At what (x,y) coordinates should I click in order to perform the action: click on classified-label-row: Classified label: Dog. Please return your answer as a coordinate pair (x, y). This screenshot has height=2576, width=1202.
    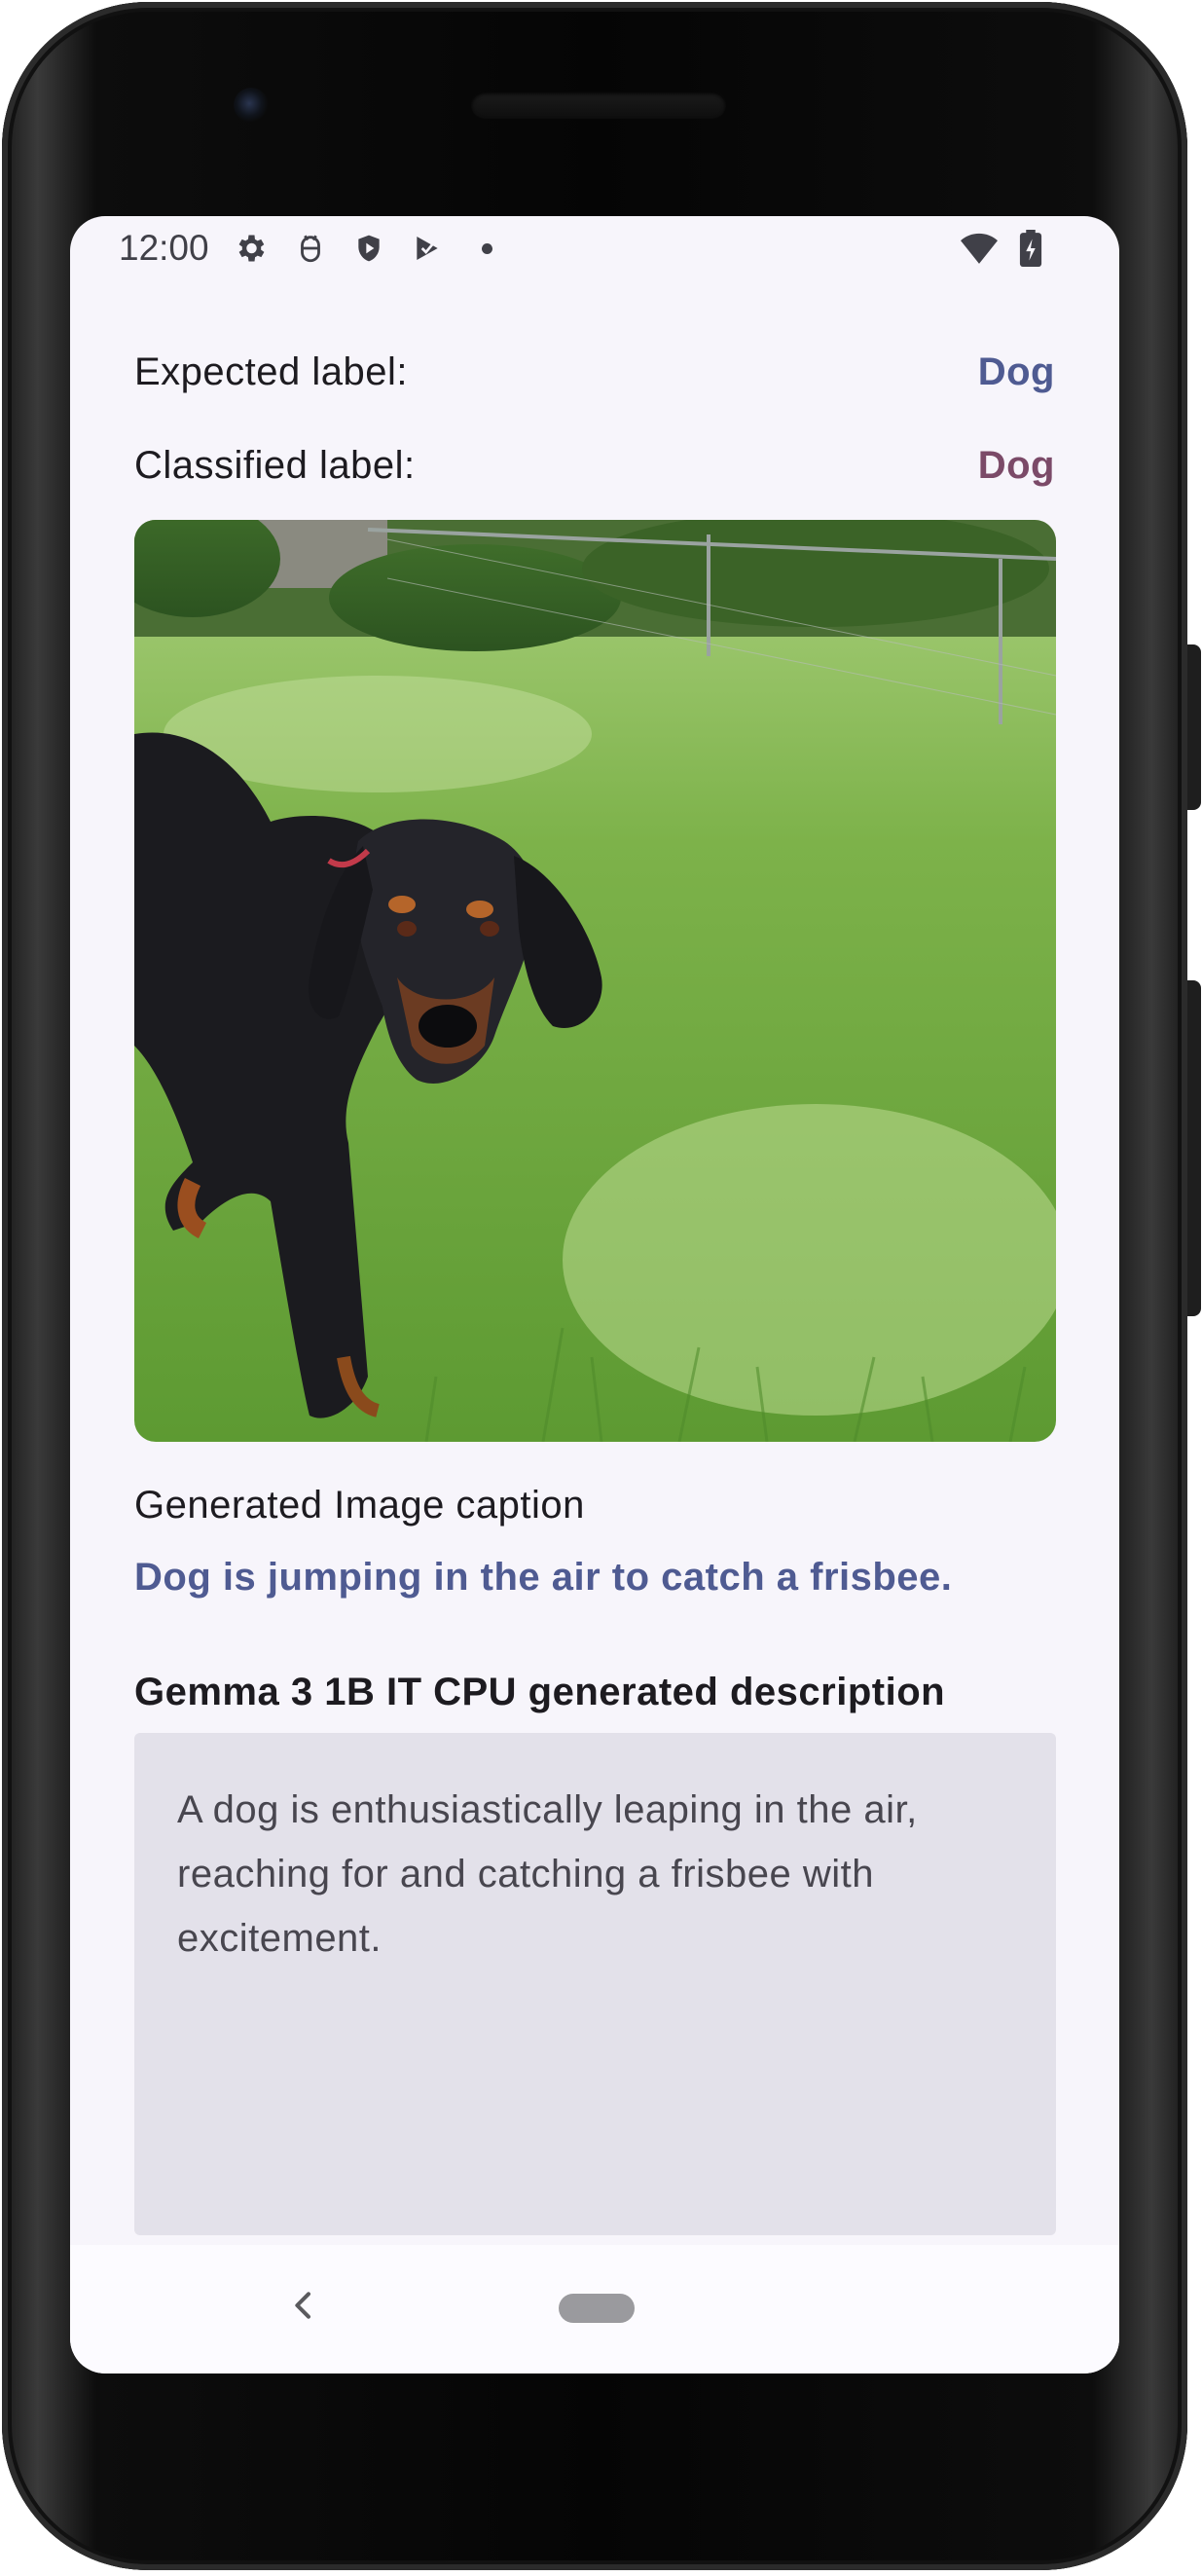
    Looking at the image, I should click on (594, 466).